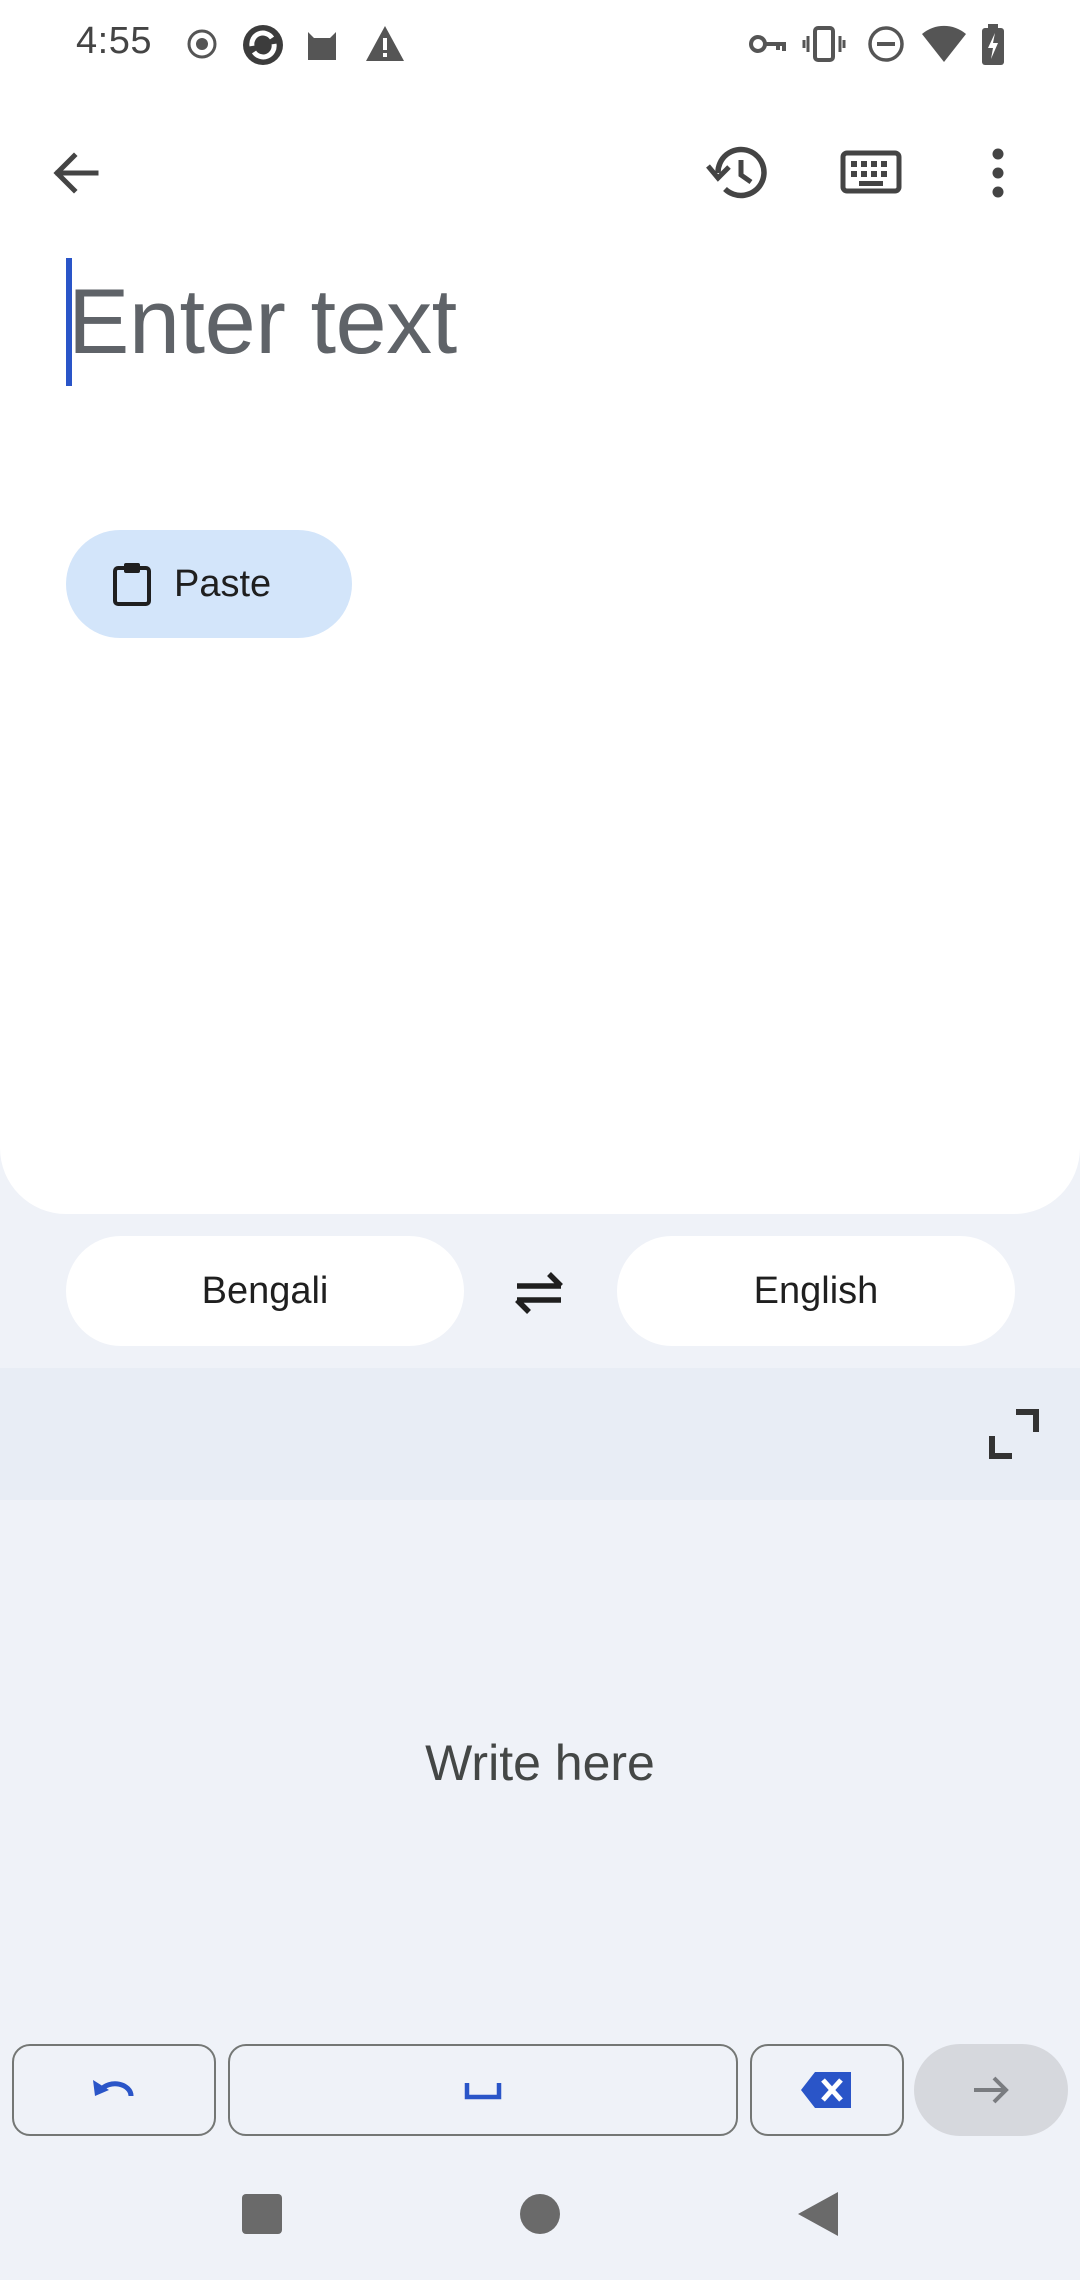  I want to click on swap-languages-button, so click(539, 1292).